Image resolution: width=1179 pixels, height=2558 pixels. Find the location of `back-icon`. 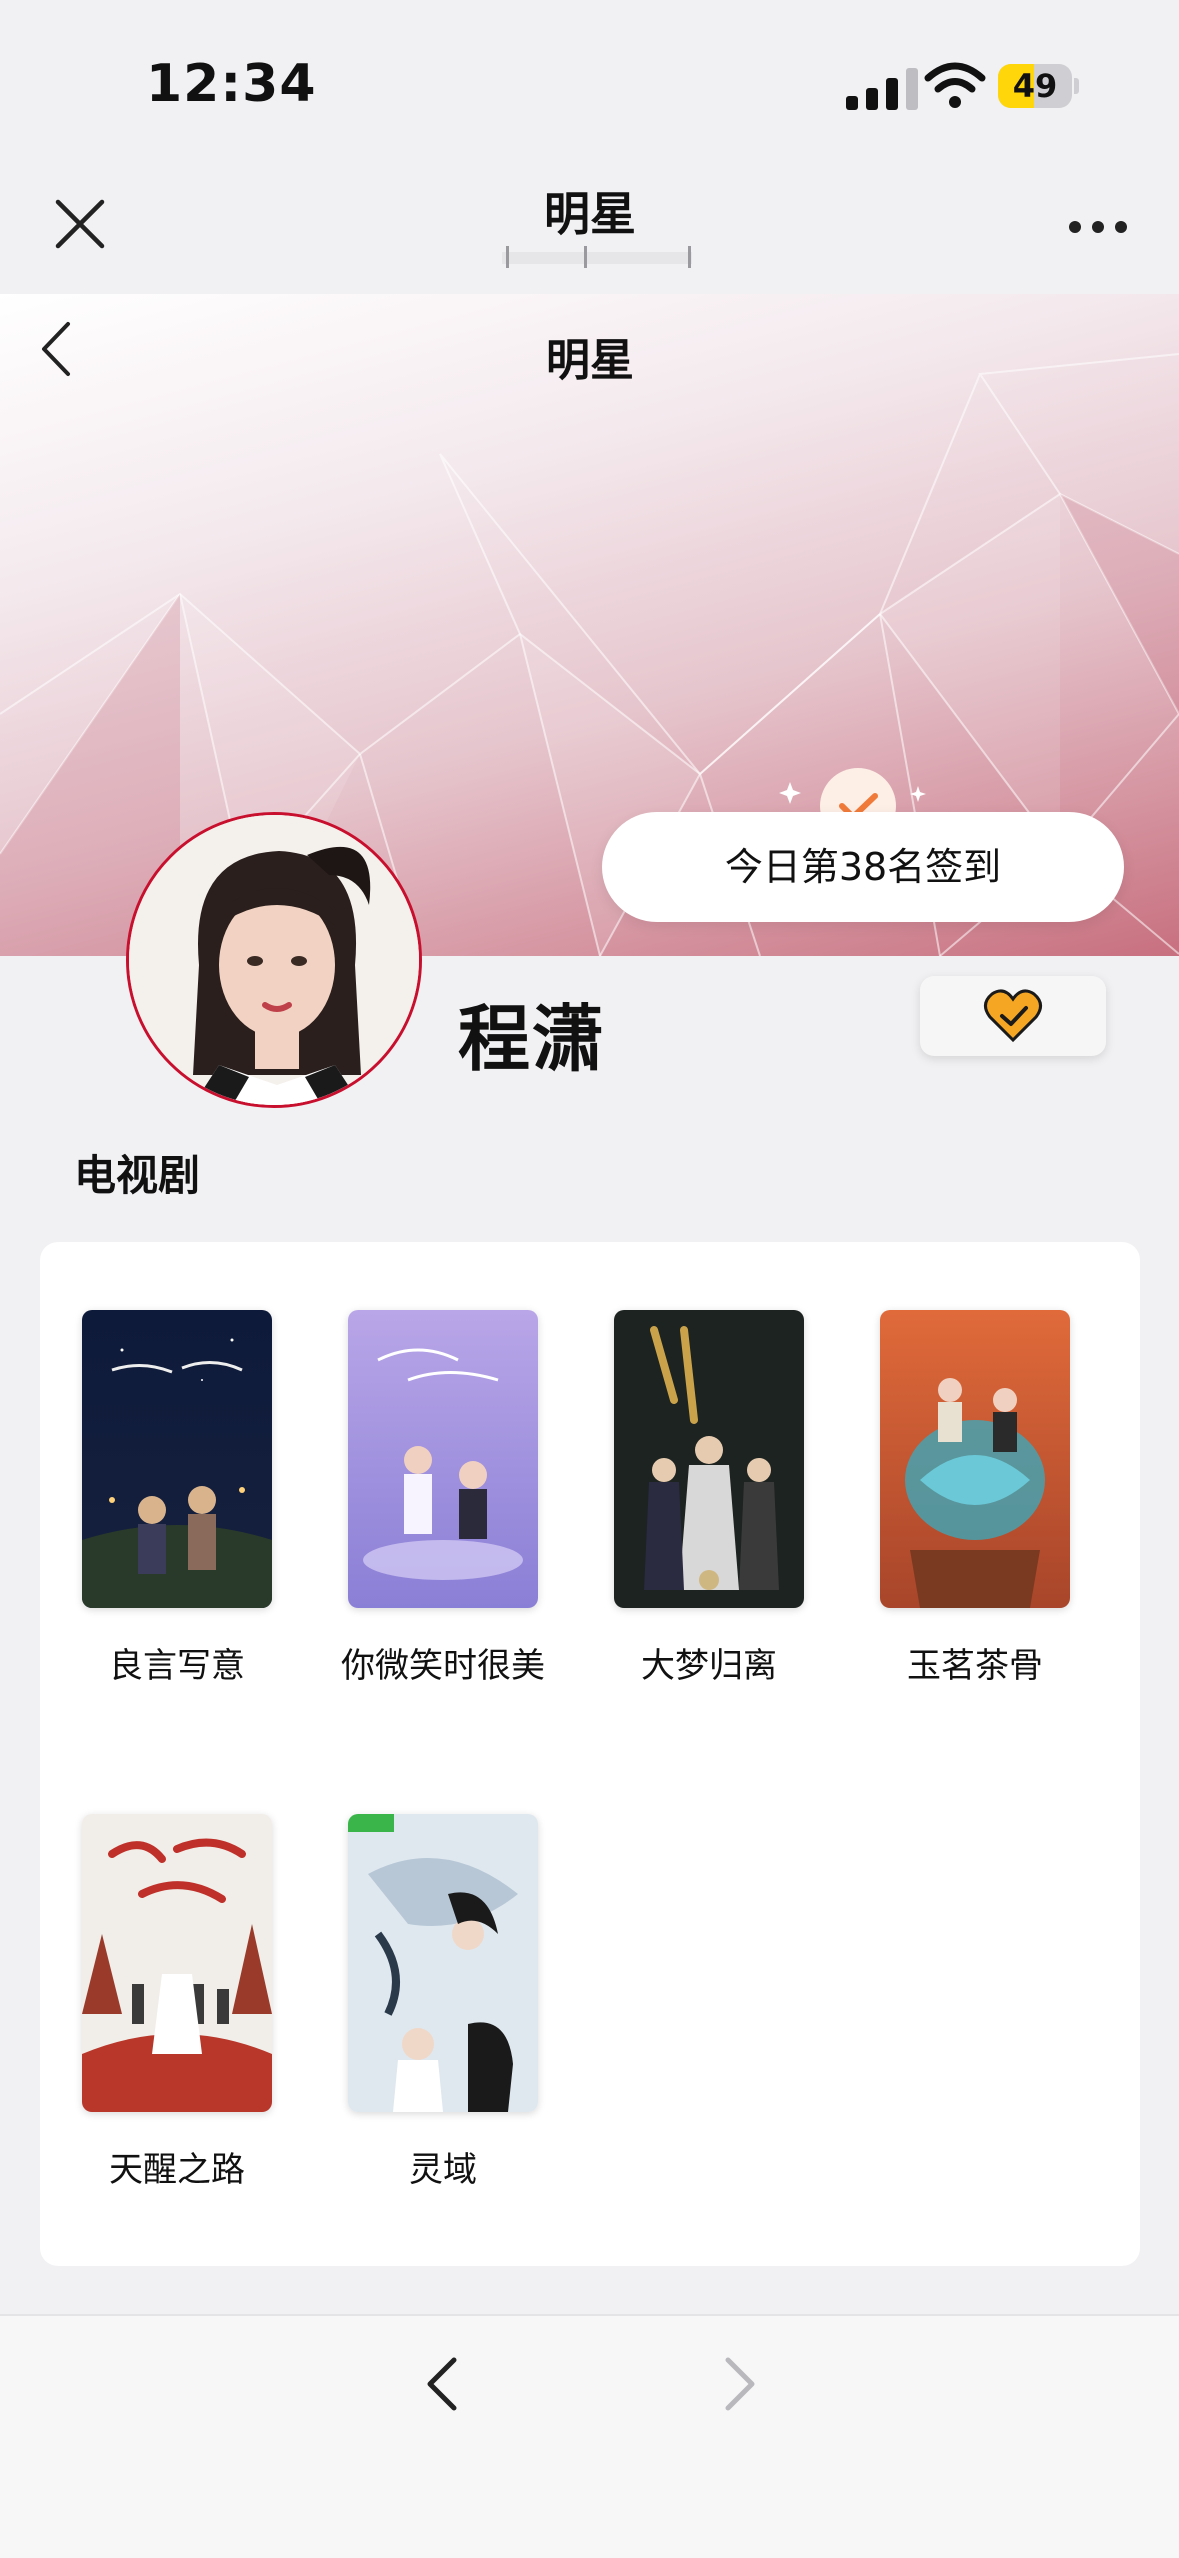

back-icon is located at coordinates (56, 349).